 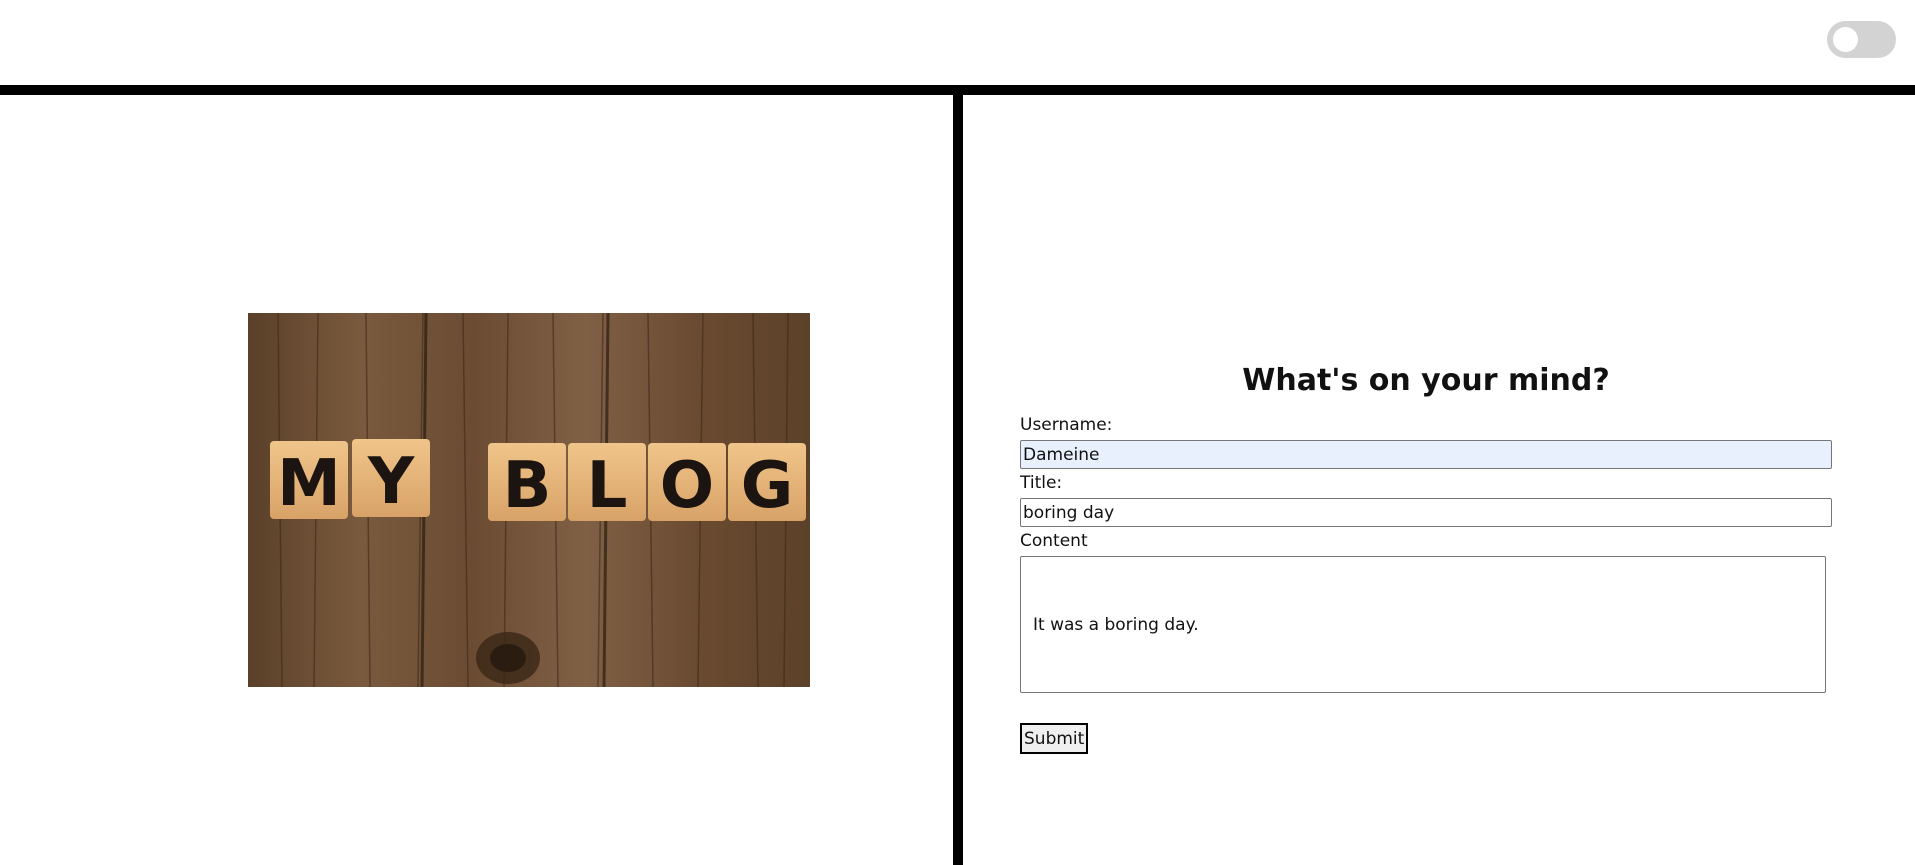 I want to click on tile-b: B, so click(x=527, y=483).